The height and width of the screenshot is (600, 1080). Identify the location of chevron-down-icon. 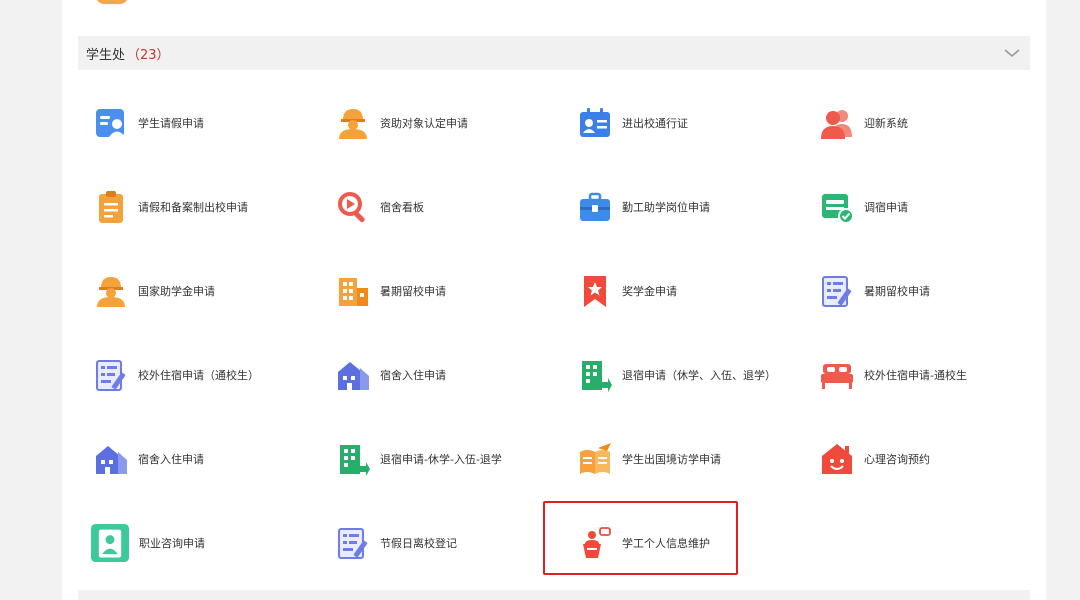
(1012, 53).